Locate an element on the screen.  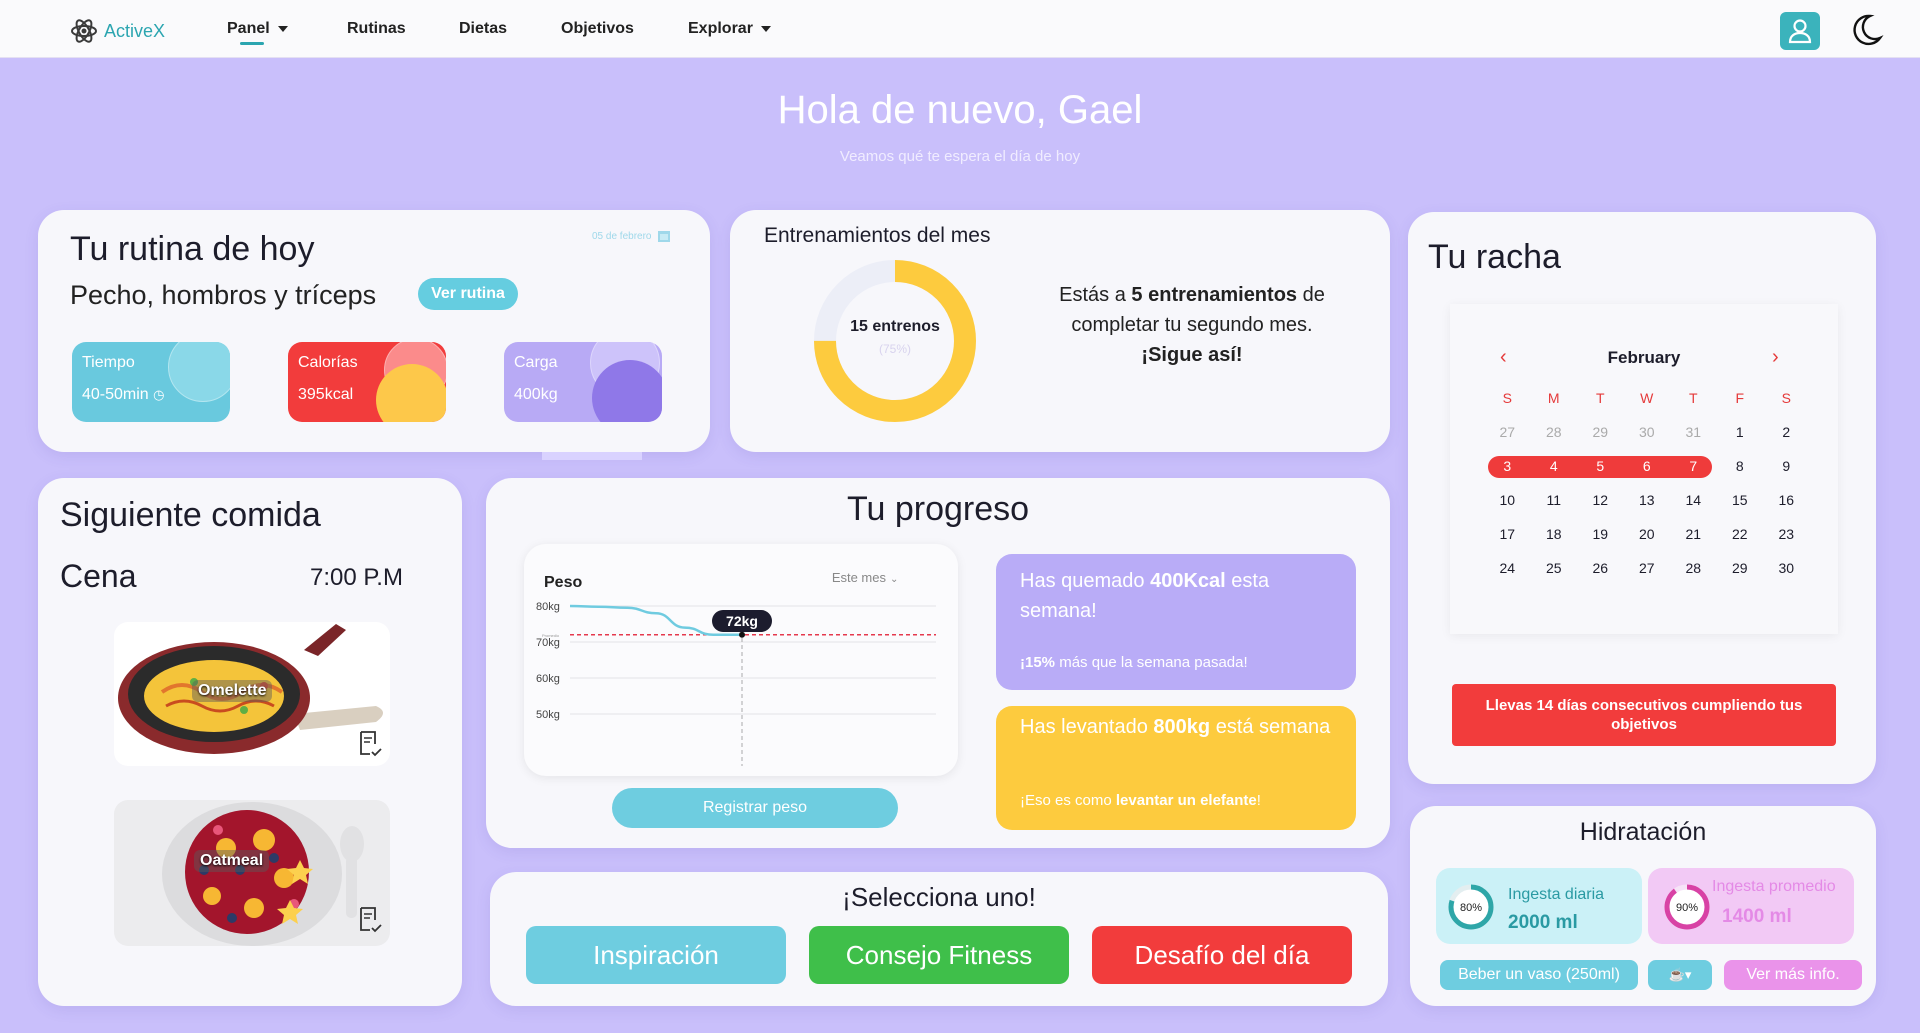
chart-title: Peso is located at coordinates (563, 582).